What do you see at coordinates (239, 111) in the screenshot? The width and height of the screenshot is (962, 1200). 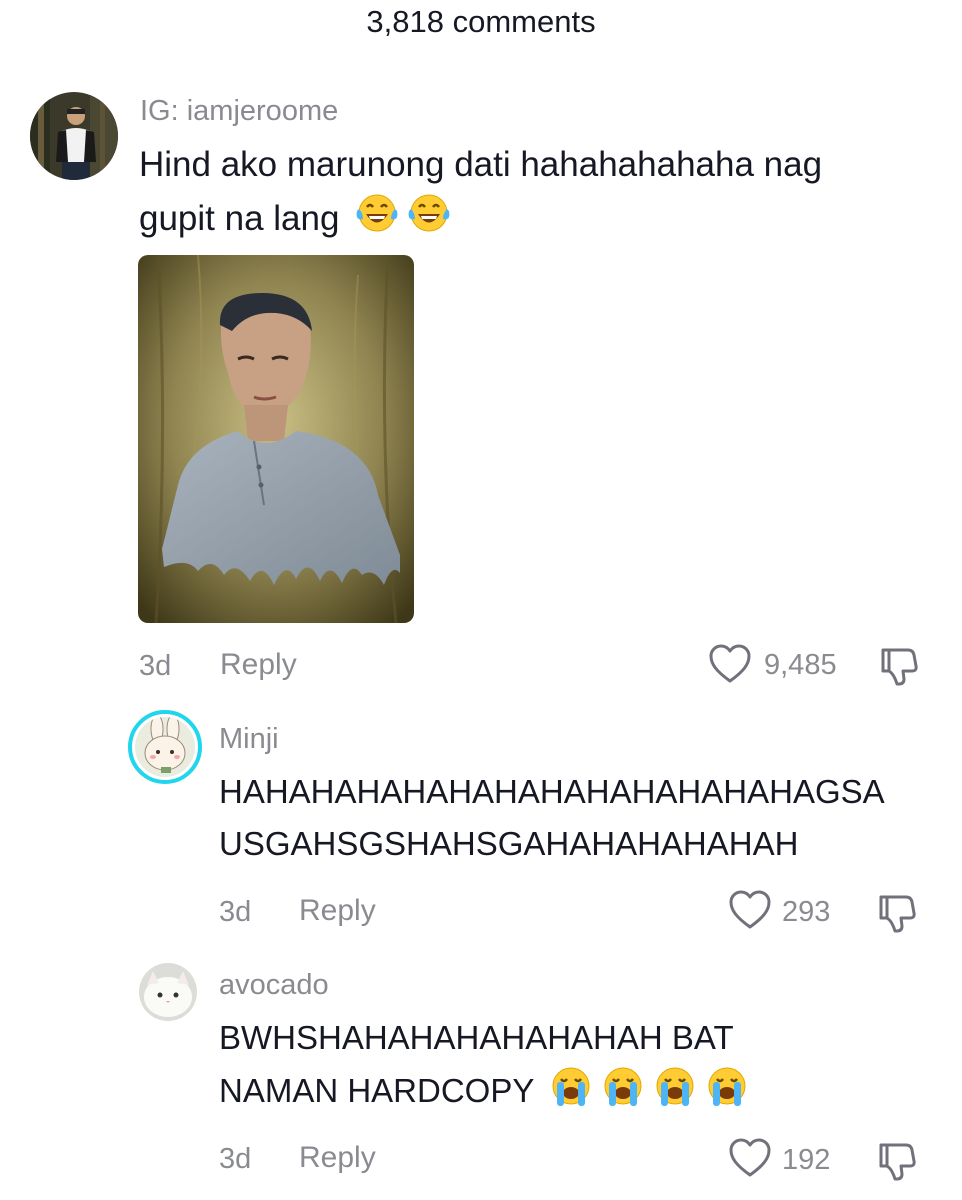 I see `comment-username: IG: iamjeroome` at bounding box center [239, 111].